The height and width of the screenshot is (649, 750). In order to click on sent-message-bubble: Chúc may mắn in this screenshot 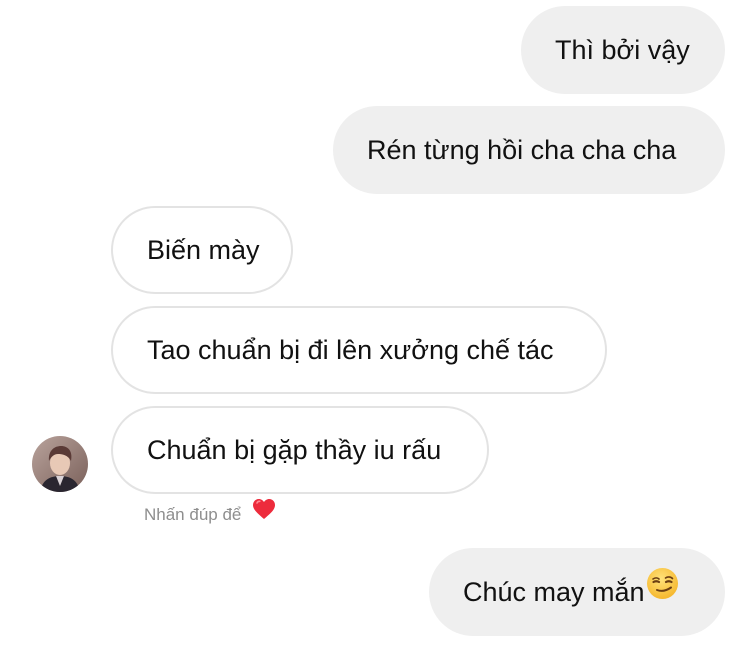, I will do `click(577, 592)`.